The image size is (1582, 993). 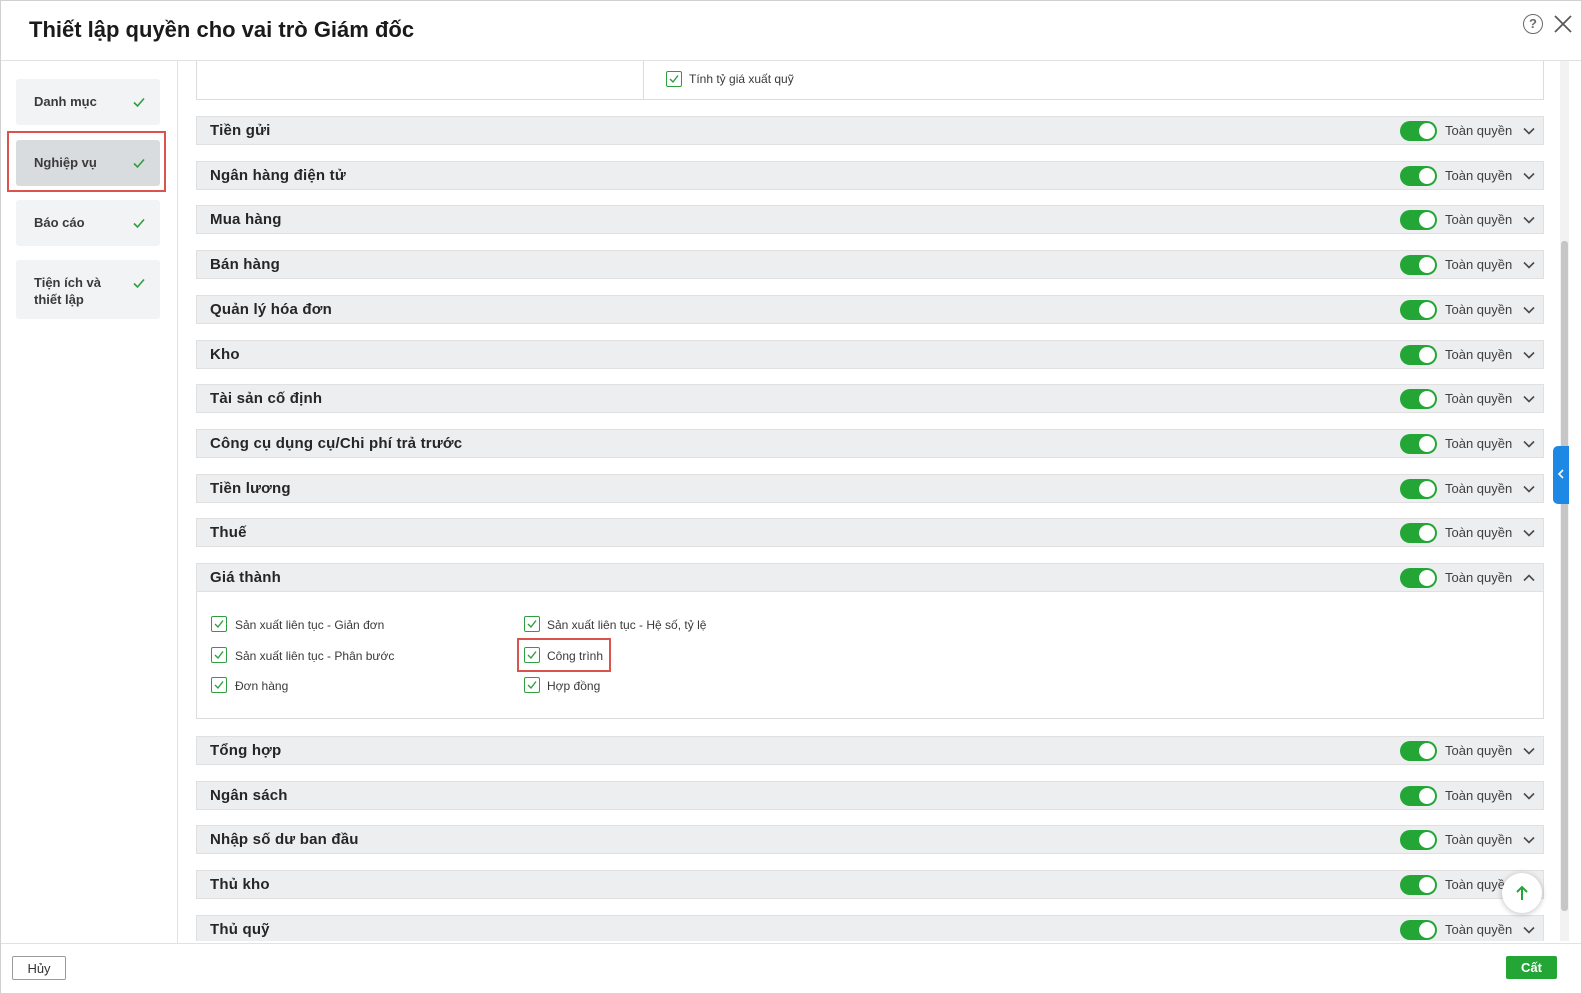 I want to click on permission-section-header: Ngân hàng điện tử Toàn quyền, so click(x=870, y=175).